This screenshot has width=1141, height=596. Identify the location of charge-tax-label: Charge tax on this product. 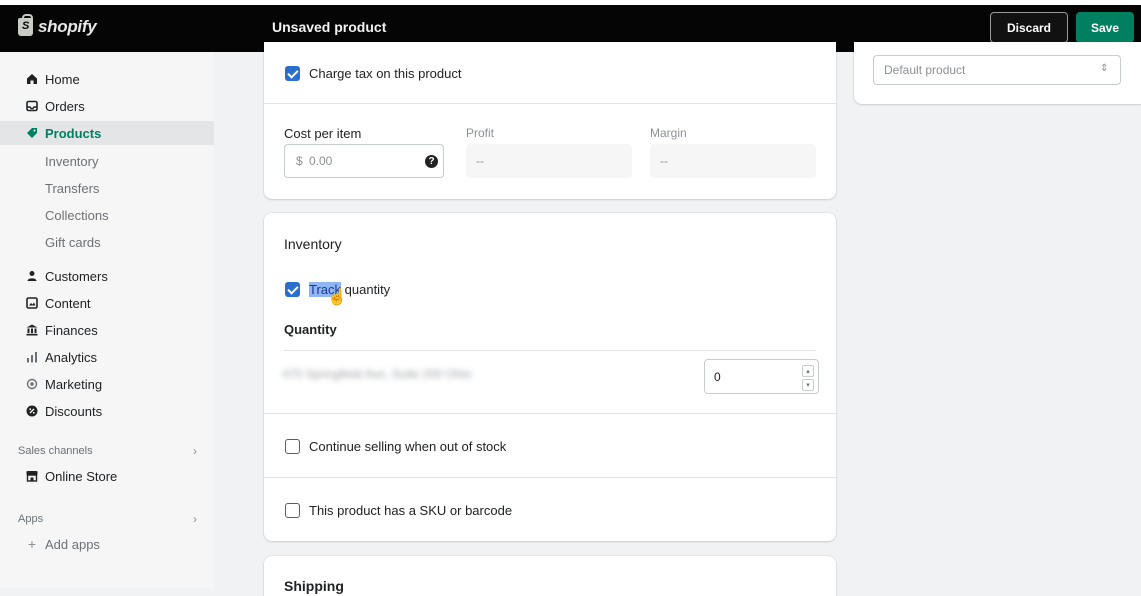
(385, 73).